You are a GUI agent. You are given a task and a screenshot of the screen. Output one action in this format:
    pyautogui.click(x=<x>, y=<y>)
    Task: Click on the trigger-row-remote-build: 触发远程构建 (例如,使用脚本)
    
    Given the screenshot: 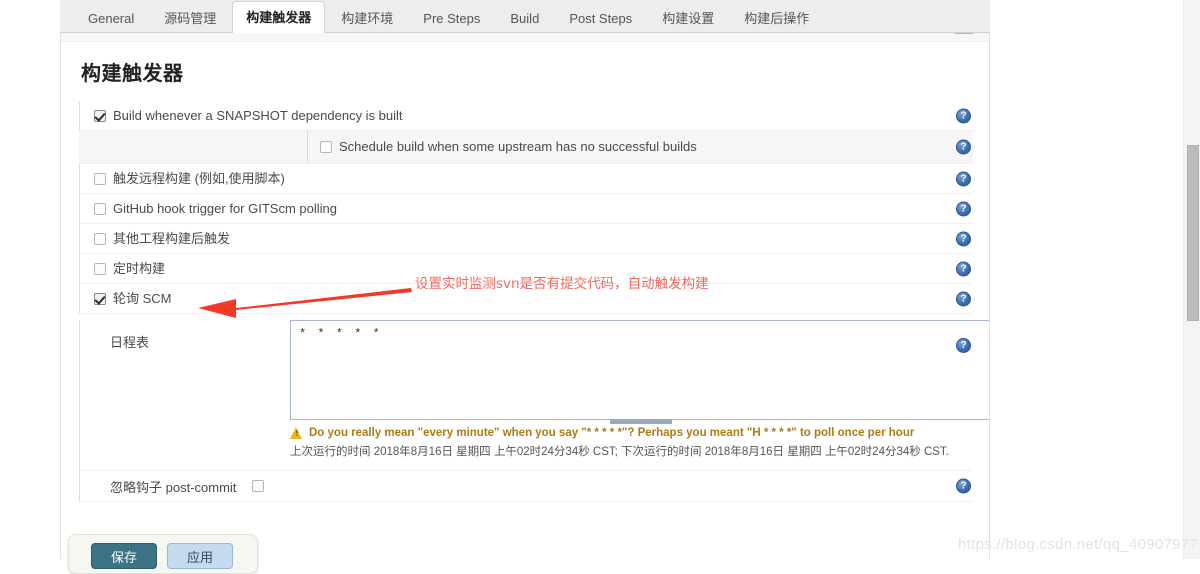 What is the action you would take?
    pyautogui.click(x=526, y=179)
    